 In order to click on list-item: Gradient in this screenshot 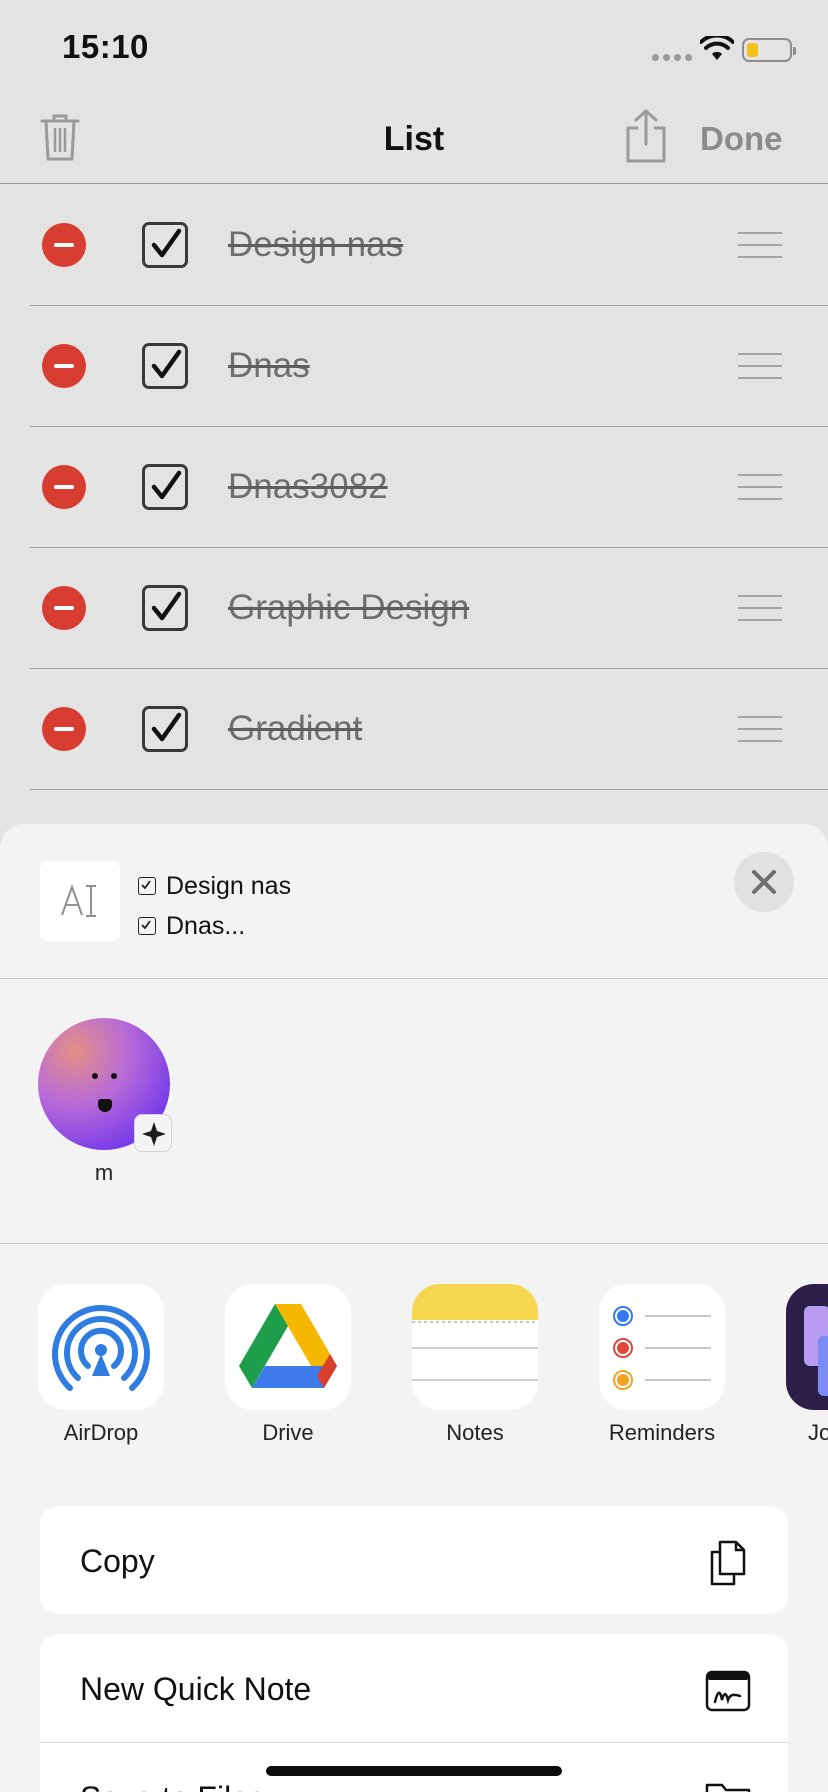, I will do `click(414, 729)`.